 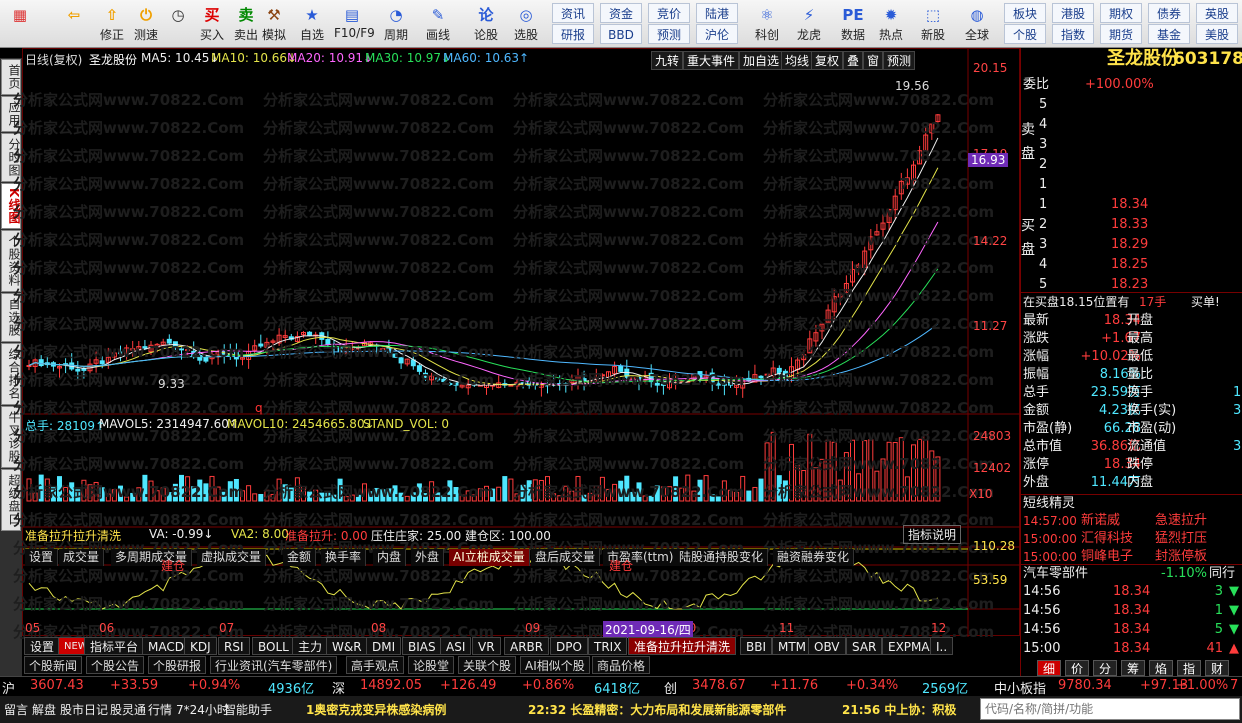 What do you see at coordinates (234, 646) in the screenshot?
I see `indicator-tab-5: RSI` at bounding box center [234, 646].